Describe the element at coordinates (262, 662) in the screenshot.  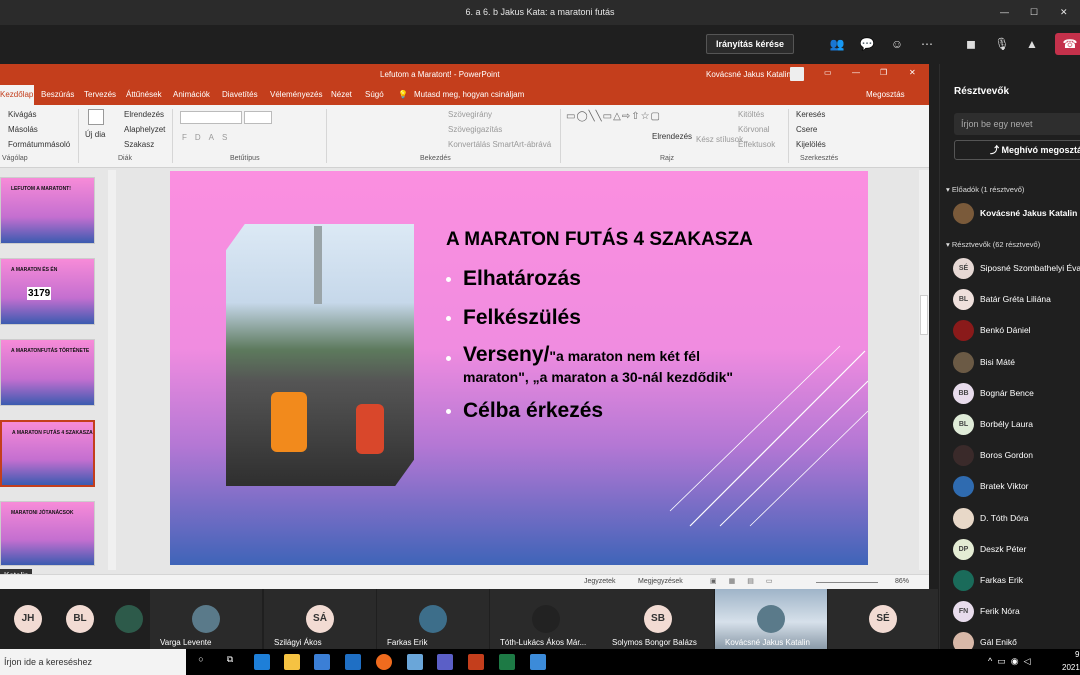
I see `edge-icon` at that location.